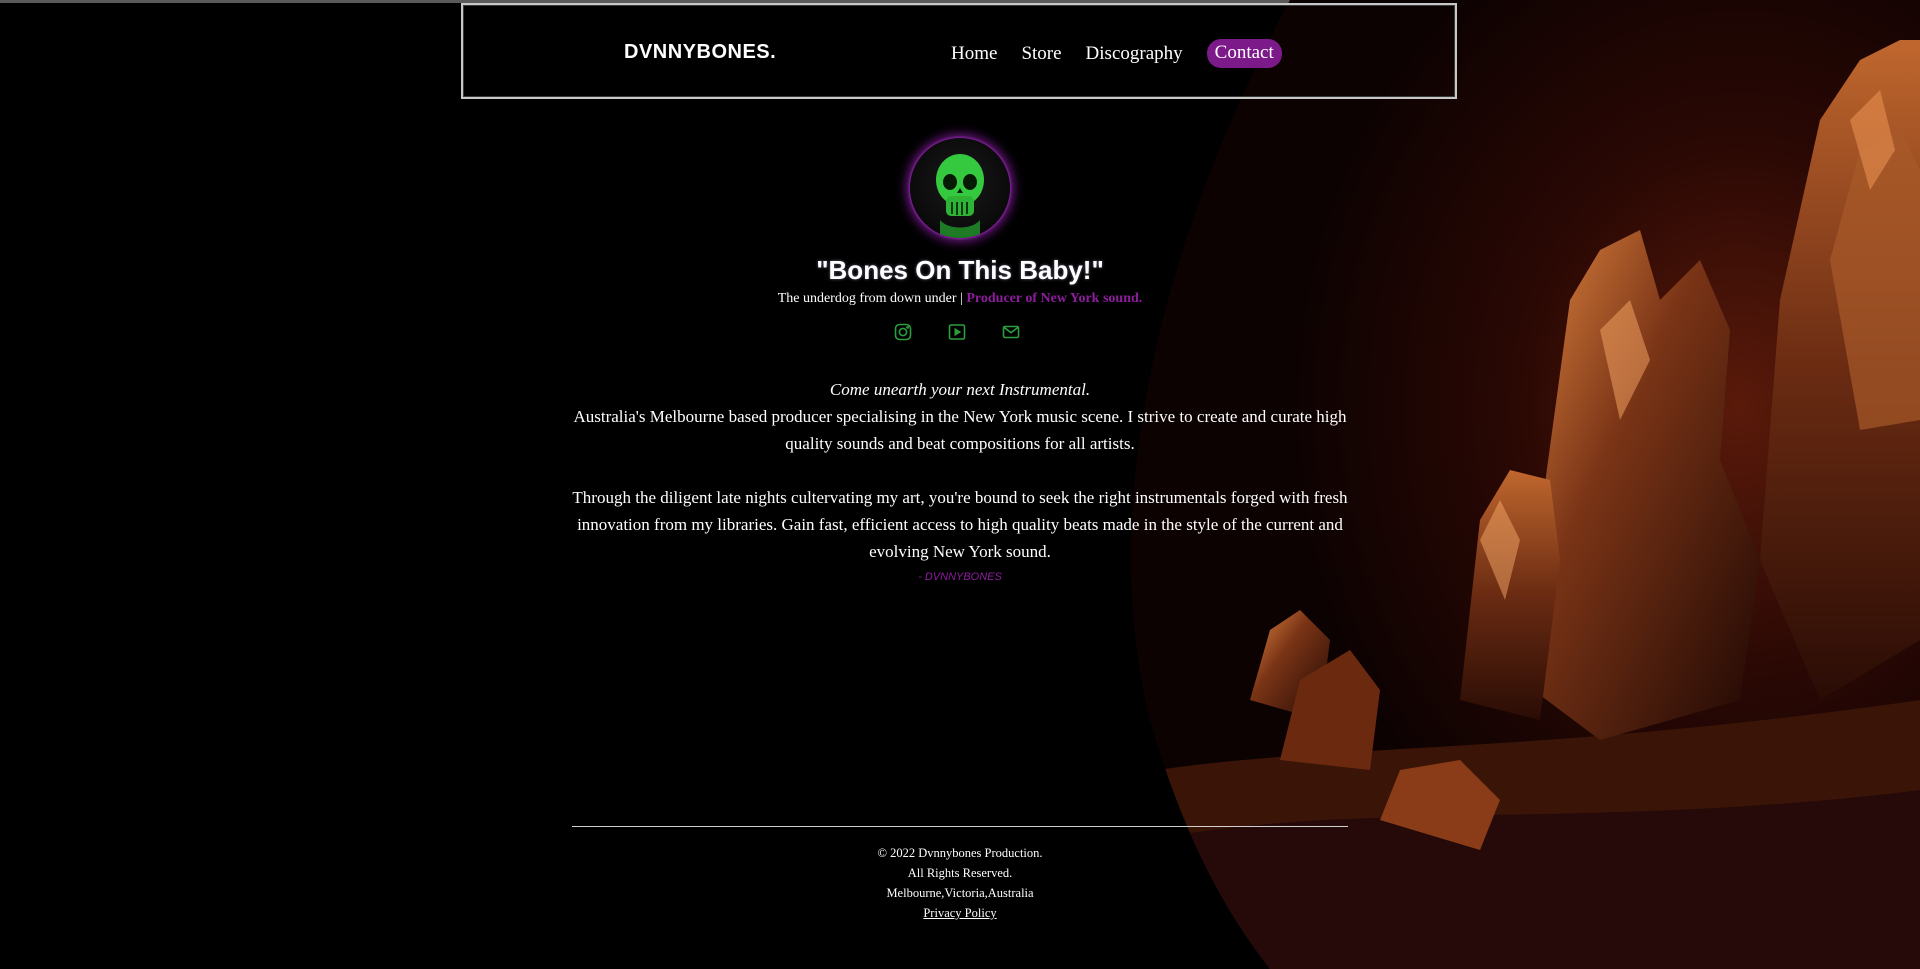 Image resolution: width=1920 pixels, height=969 pixels. I want to click on nav-discography: Discography, so click(1134, 54).